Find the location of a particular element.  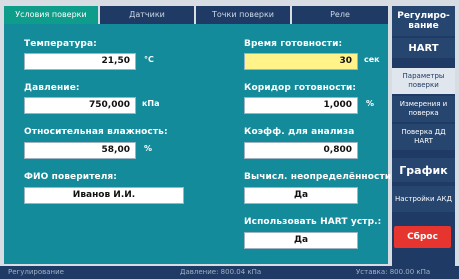

status-pressure: Давление: 800.04 кПа is located at coordinates (221, 272).